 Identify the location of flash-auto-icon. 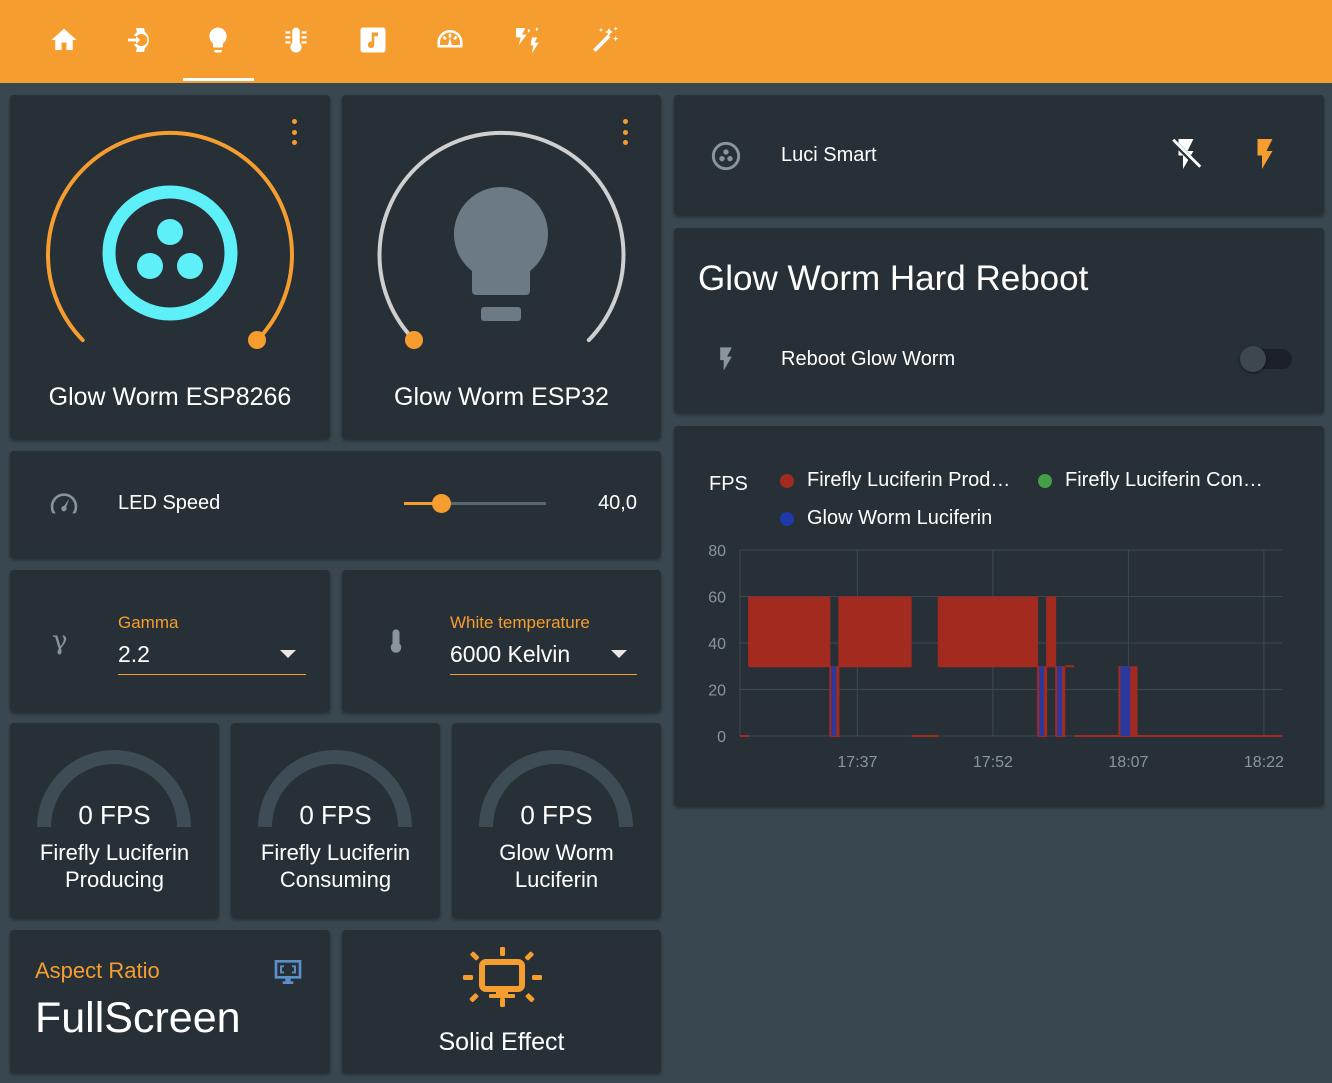
(527, 40).